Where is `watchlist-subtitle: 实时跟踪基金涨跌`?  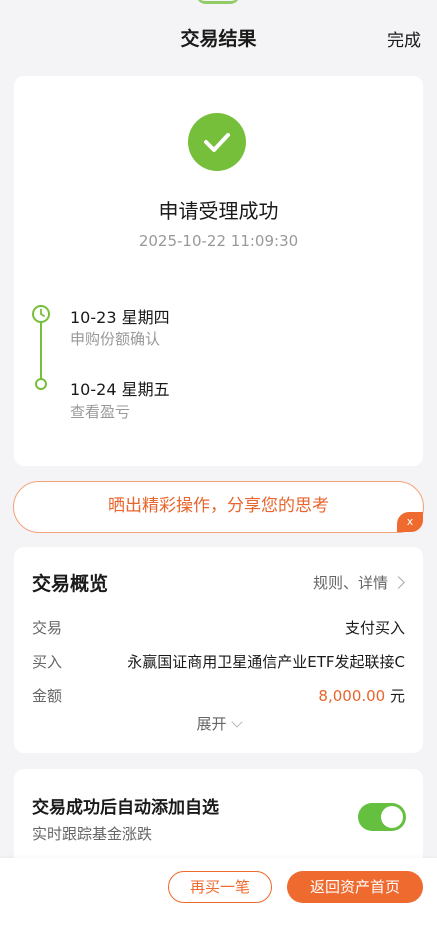 watchlist-subtitle: 实时跟踪基金涨跌 is located at coordinates (92, 834).